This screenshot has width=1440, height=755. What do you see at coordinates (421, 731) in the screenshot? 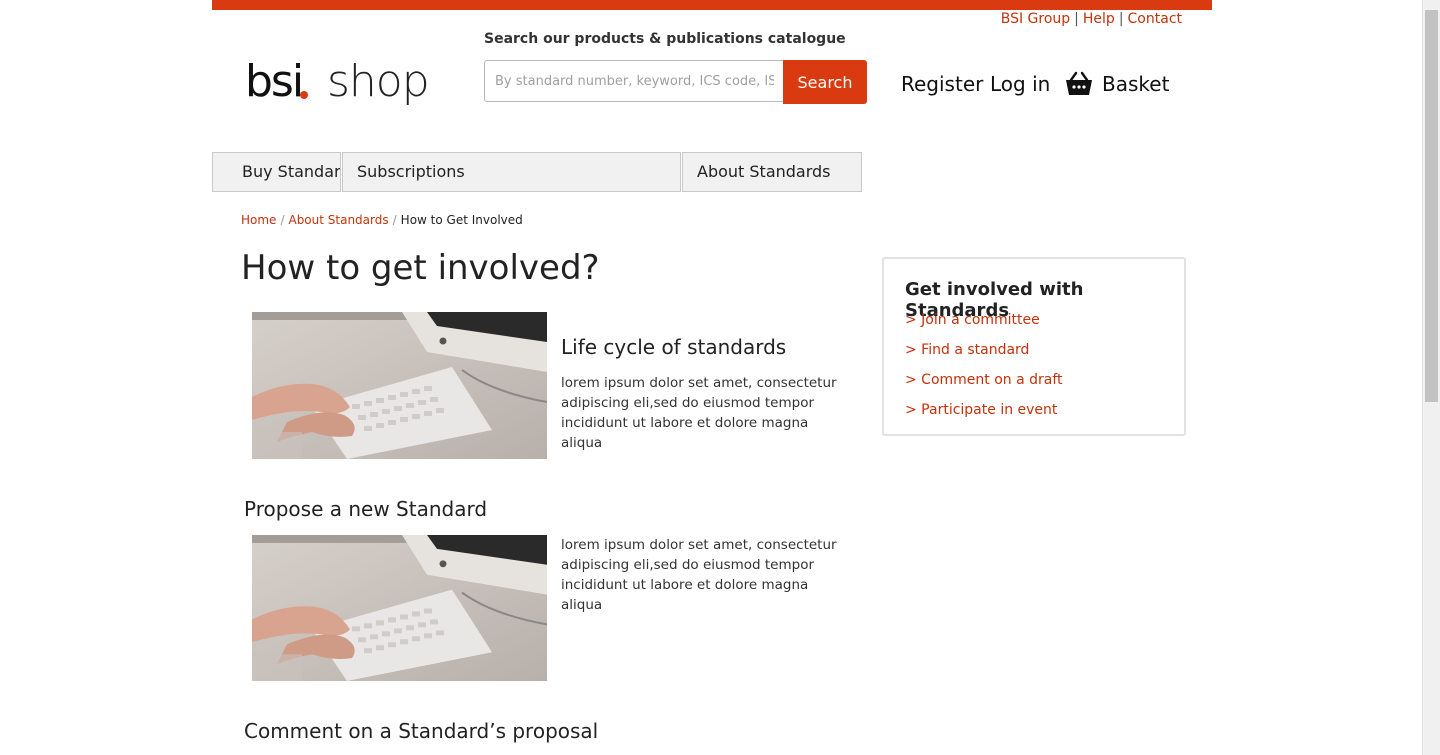
I see `section-title: Comment on a Standard’s proposal` at bounding box center [421, 731].